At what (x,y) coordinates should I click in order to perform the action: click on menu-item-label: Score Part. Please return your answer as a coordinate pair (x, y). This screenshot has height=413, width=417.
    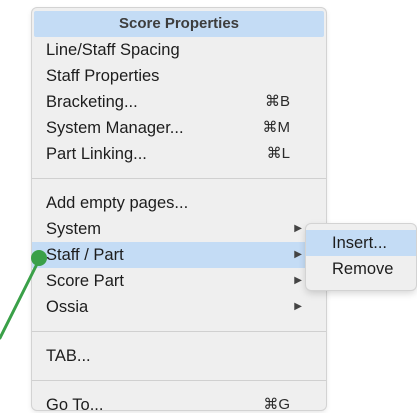
    Looking at the image, I should click on (85, 281).